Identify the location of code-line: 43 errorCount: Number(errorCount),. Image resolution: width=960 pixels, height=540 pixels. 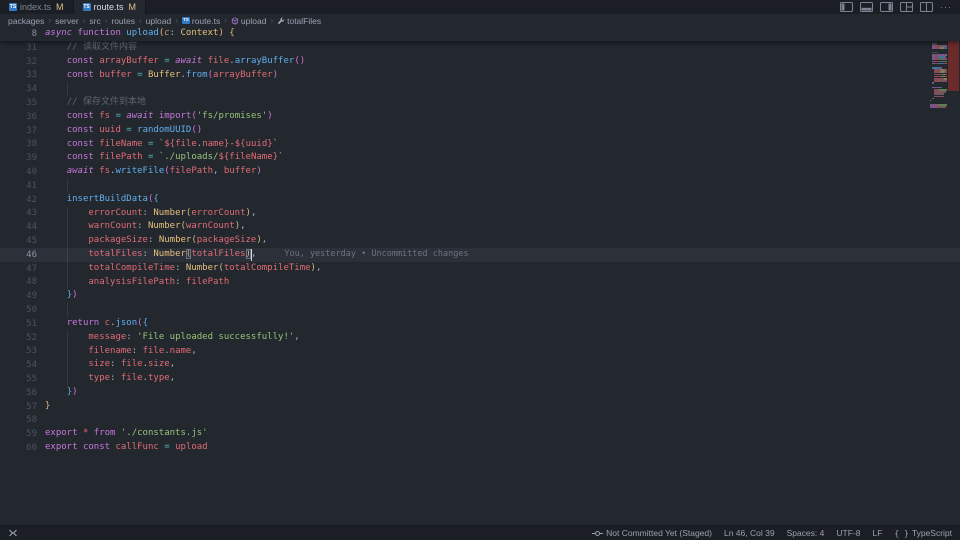
(480, 213).